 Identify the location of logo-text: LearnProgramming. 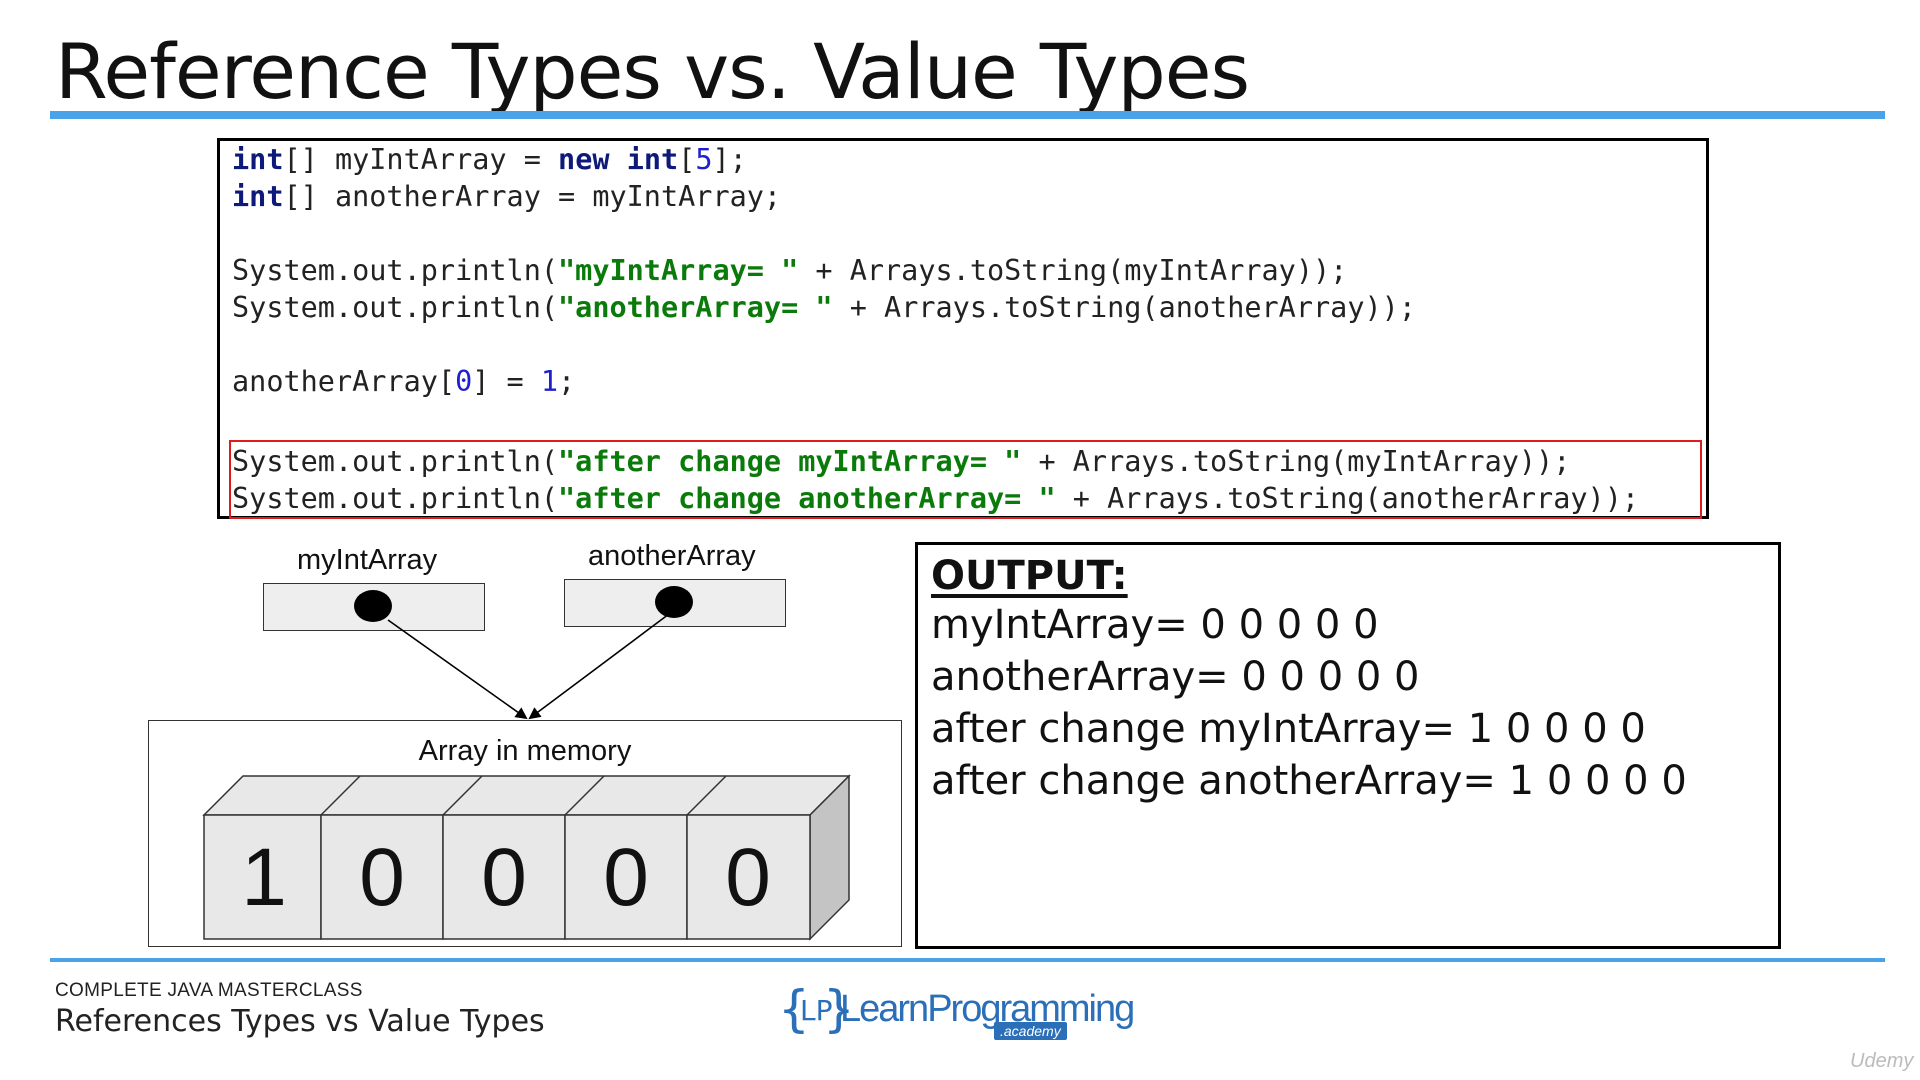
(987, 1009).